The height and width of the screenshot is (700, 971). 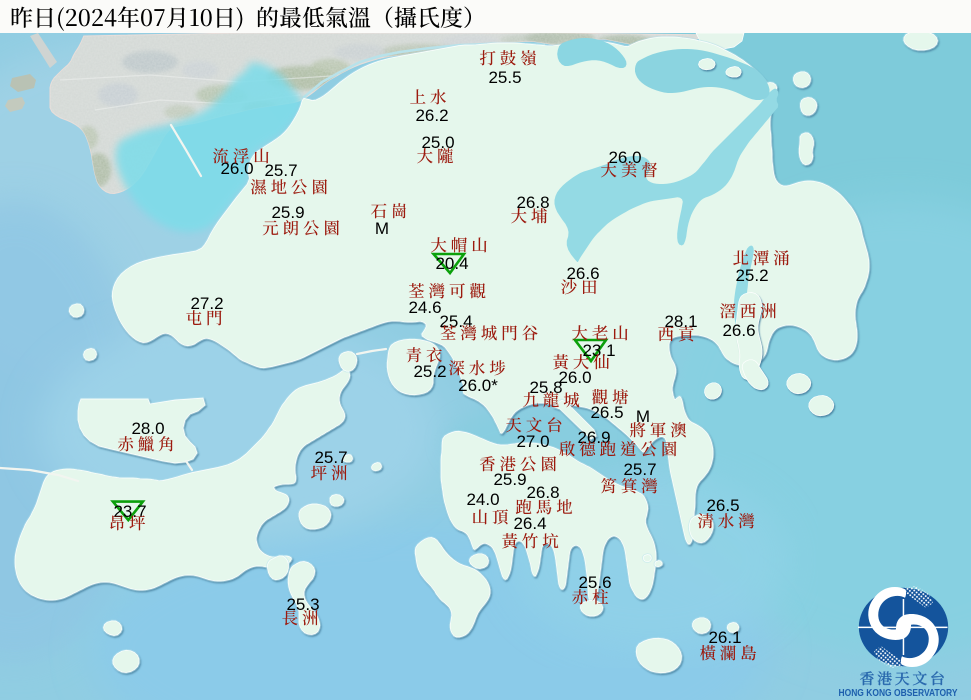 I want to click on svg-text: 26.1, so click(x=724, y=637).